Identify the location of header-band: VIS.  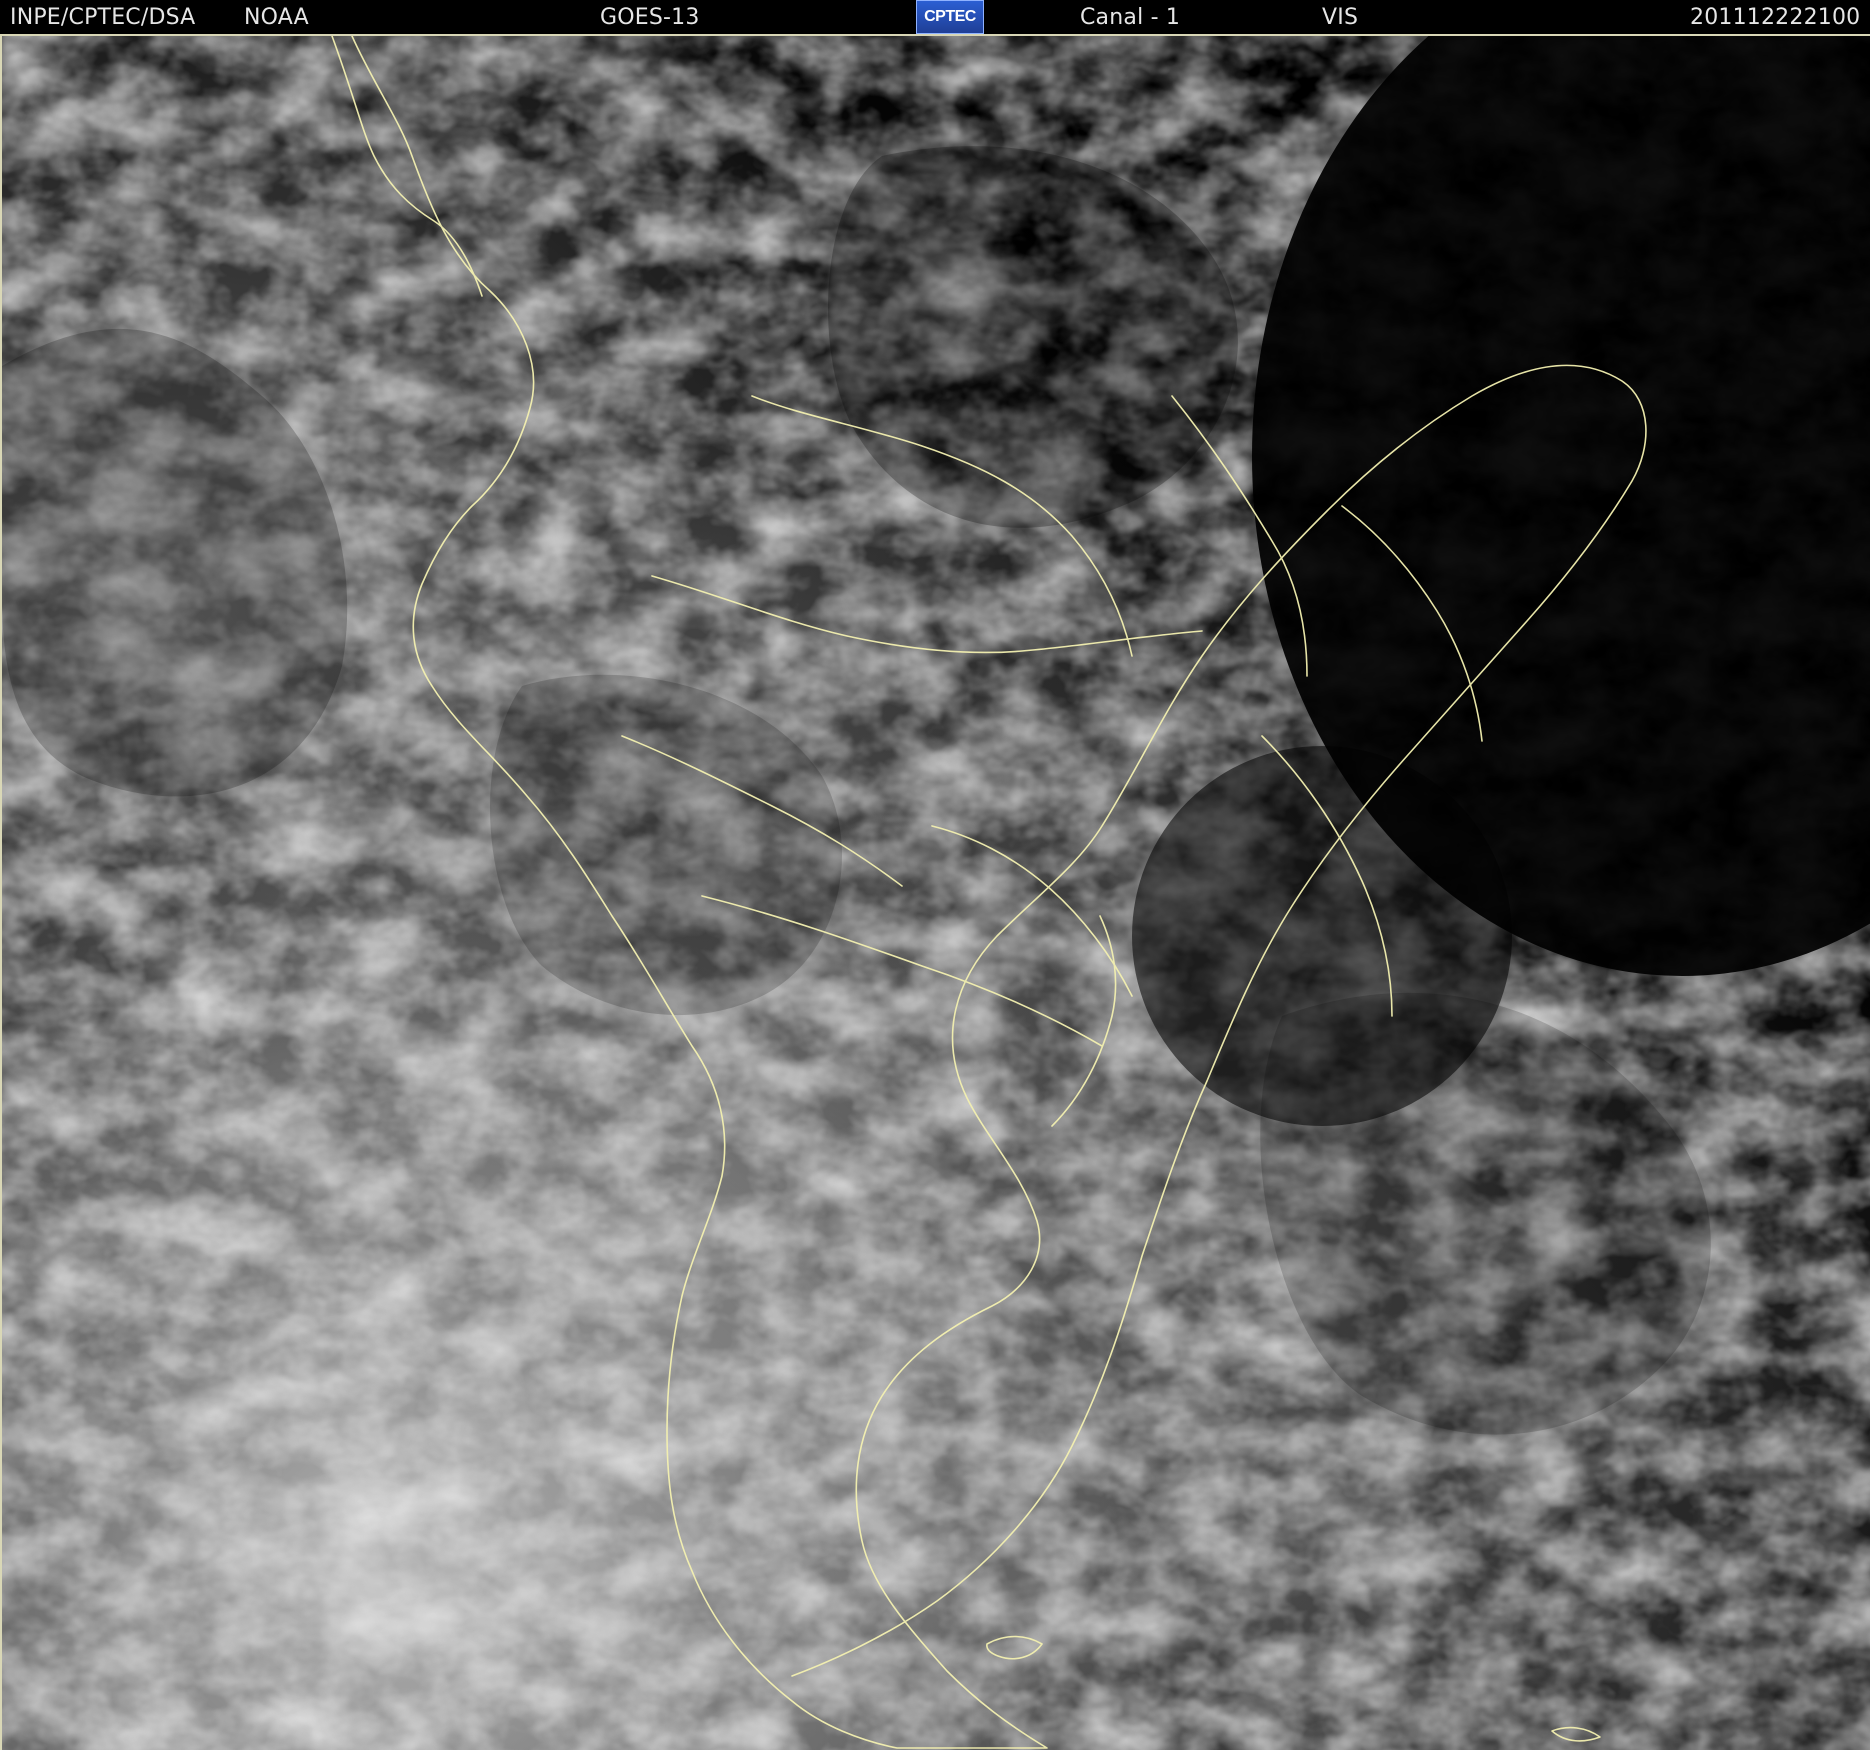
(1340, 17).